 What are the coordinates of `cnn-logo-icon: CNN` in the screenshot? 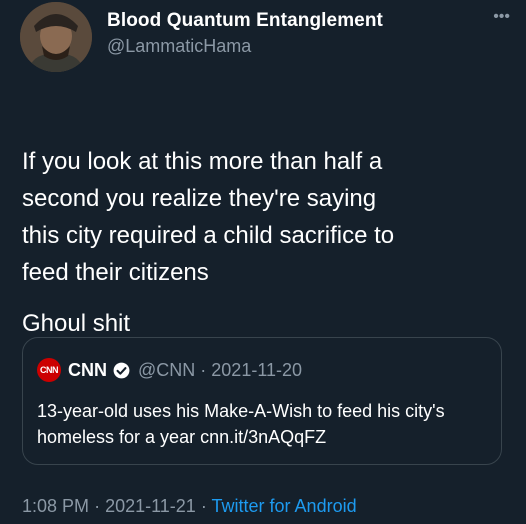 It's located at (49, 370).